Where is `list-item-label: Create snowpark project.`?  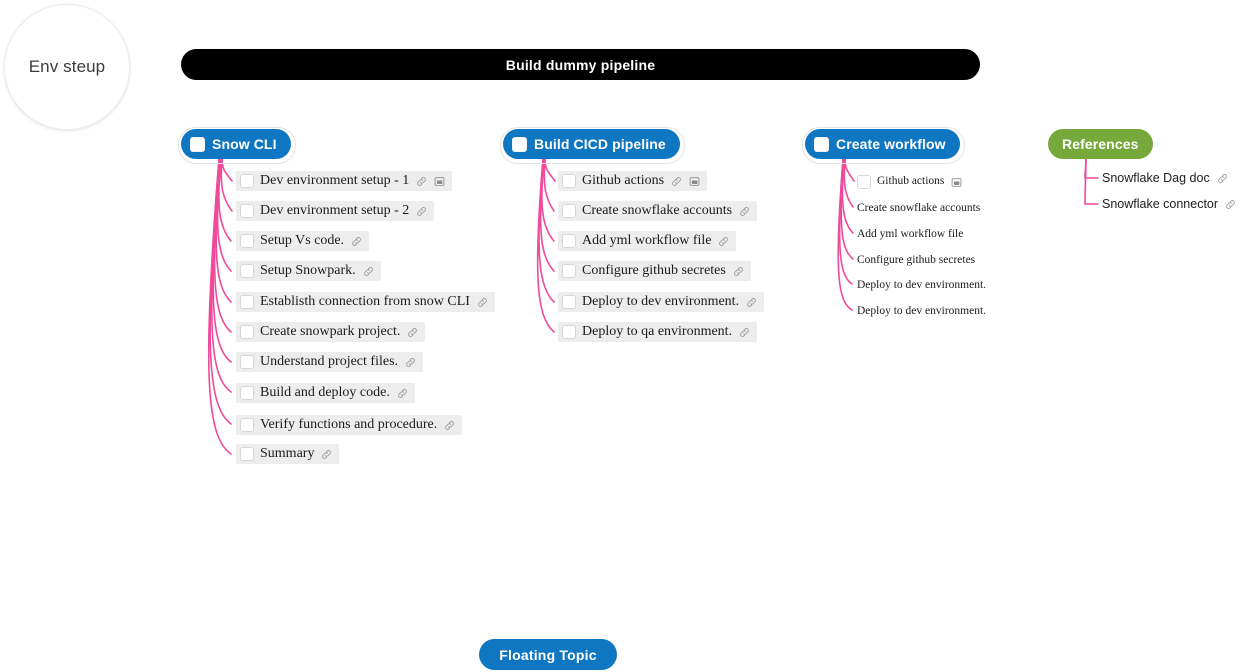 list-item-label: Create snowpark project. is located at coordinates (330, 331).